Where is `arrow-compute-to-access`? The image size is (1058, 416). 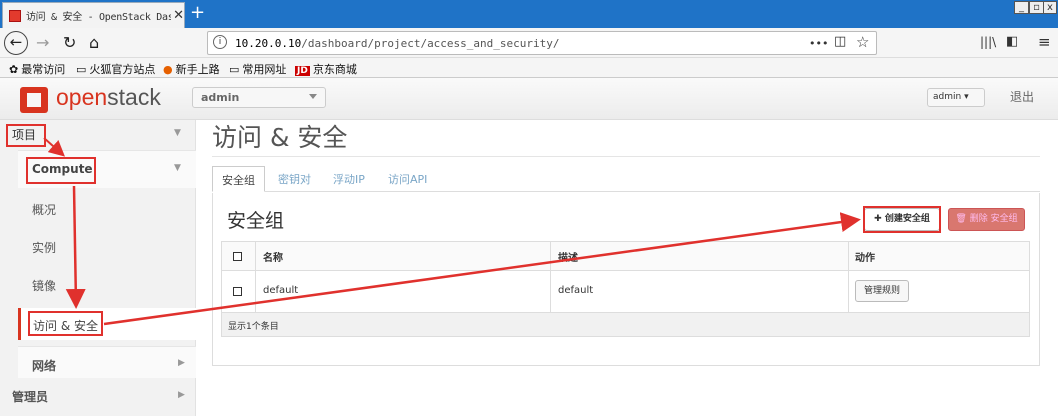 arrow-compute-to-access is located at coordinates (75, 247).